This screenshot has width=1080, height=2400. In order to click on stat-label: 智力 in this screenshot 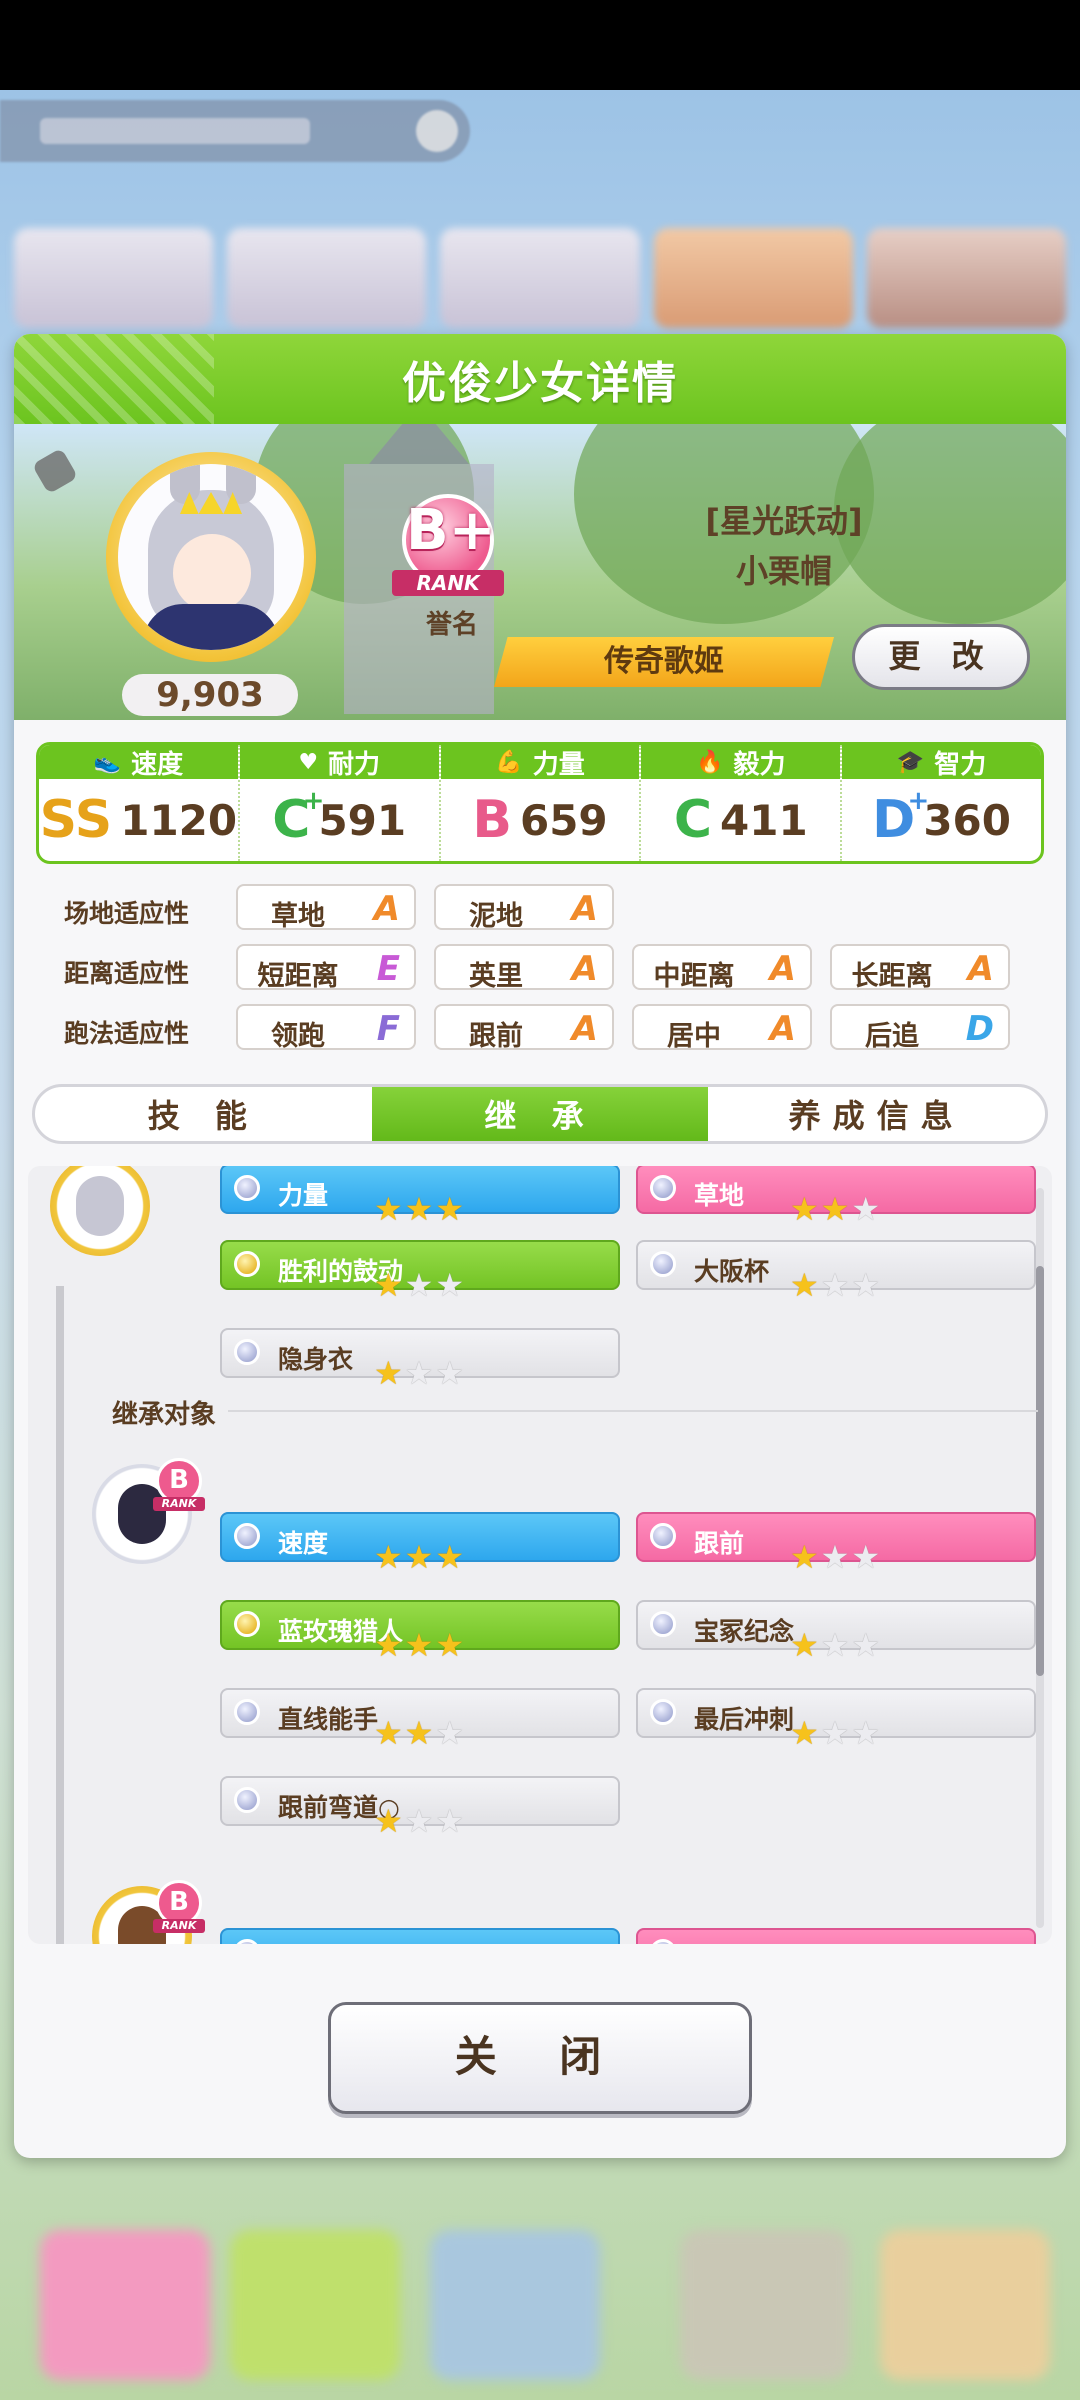, I will do `click(960, 764)`.